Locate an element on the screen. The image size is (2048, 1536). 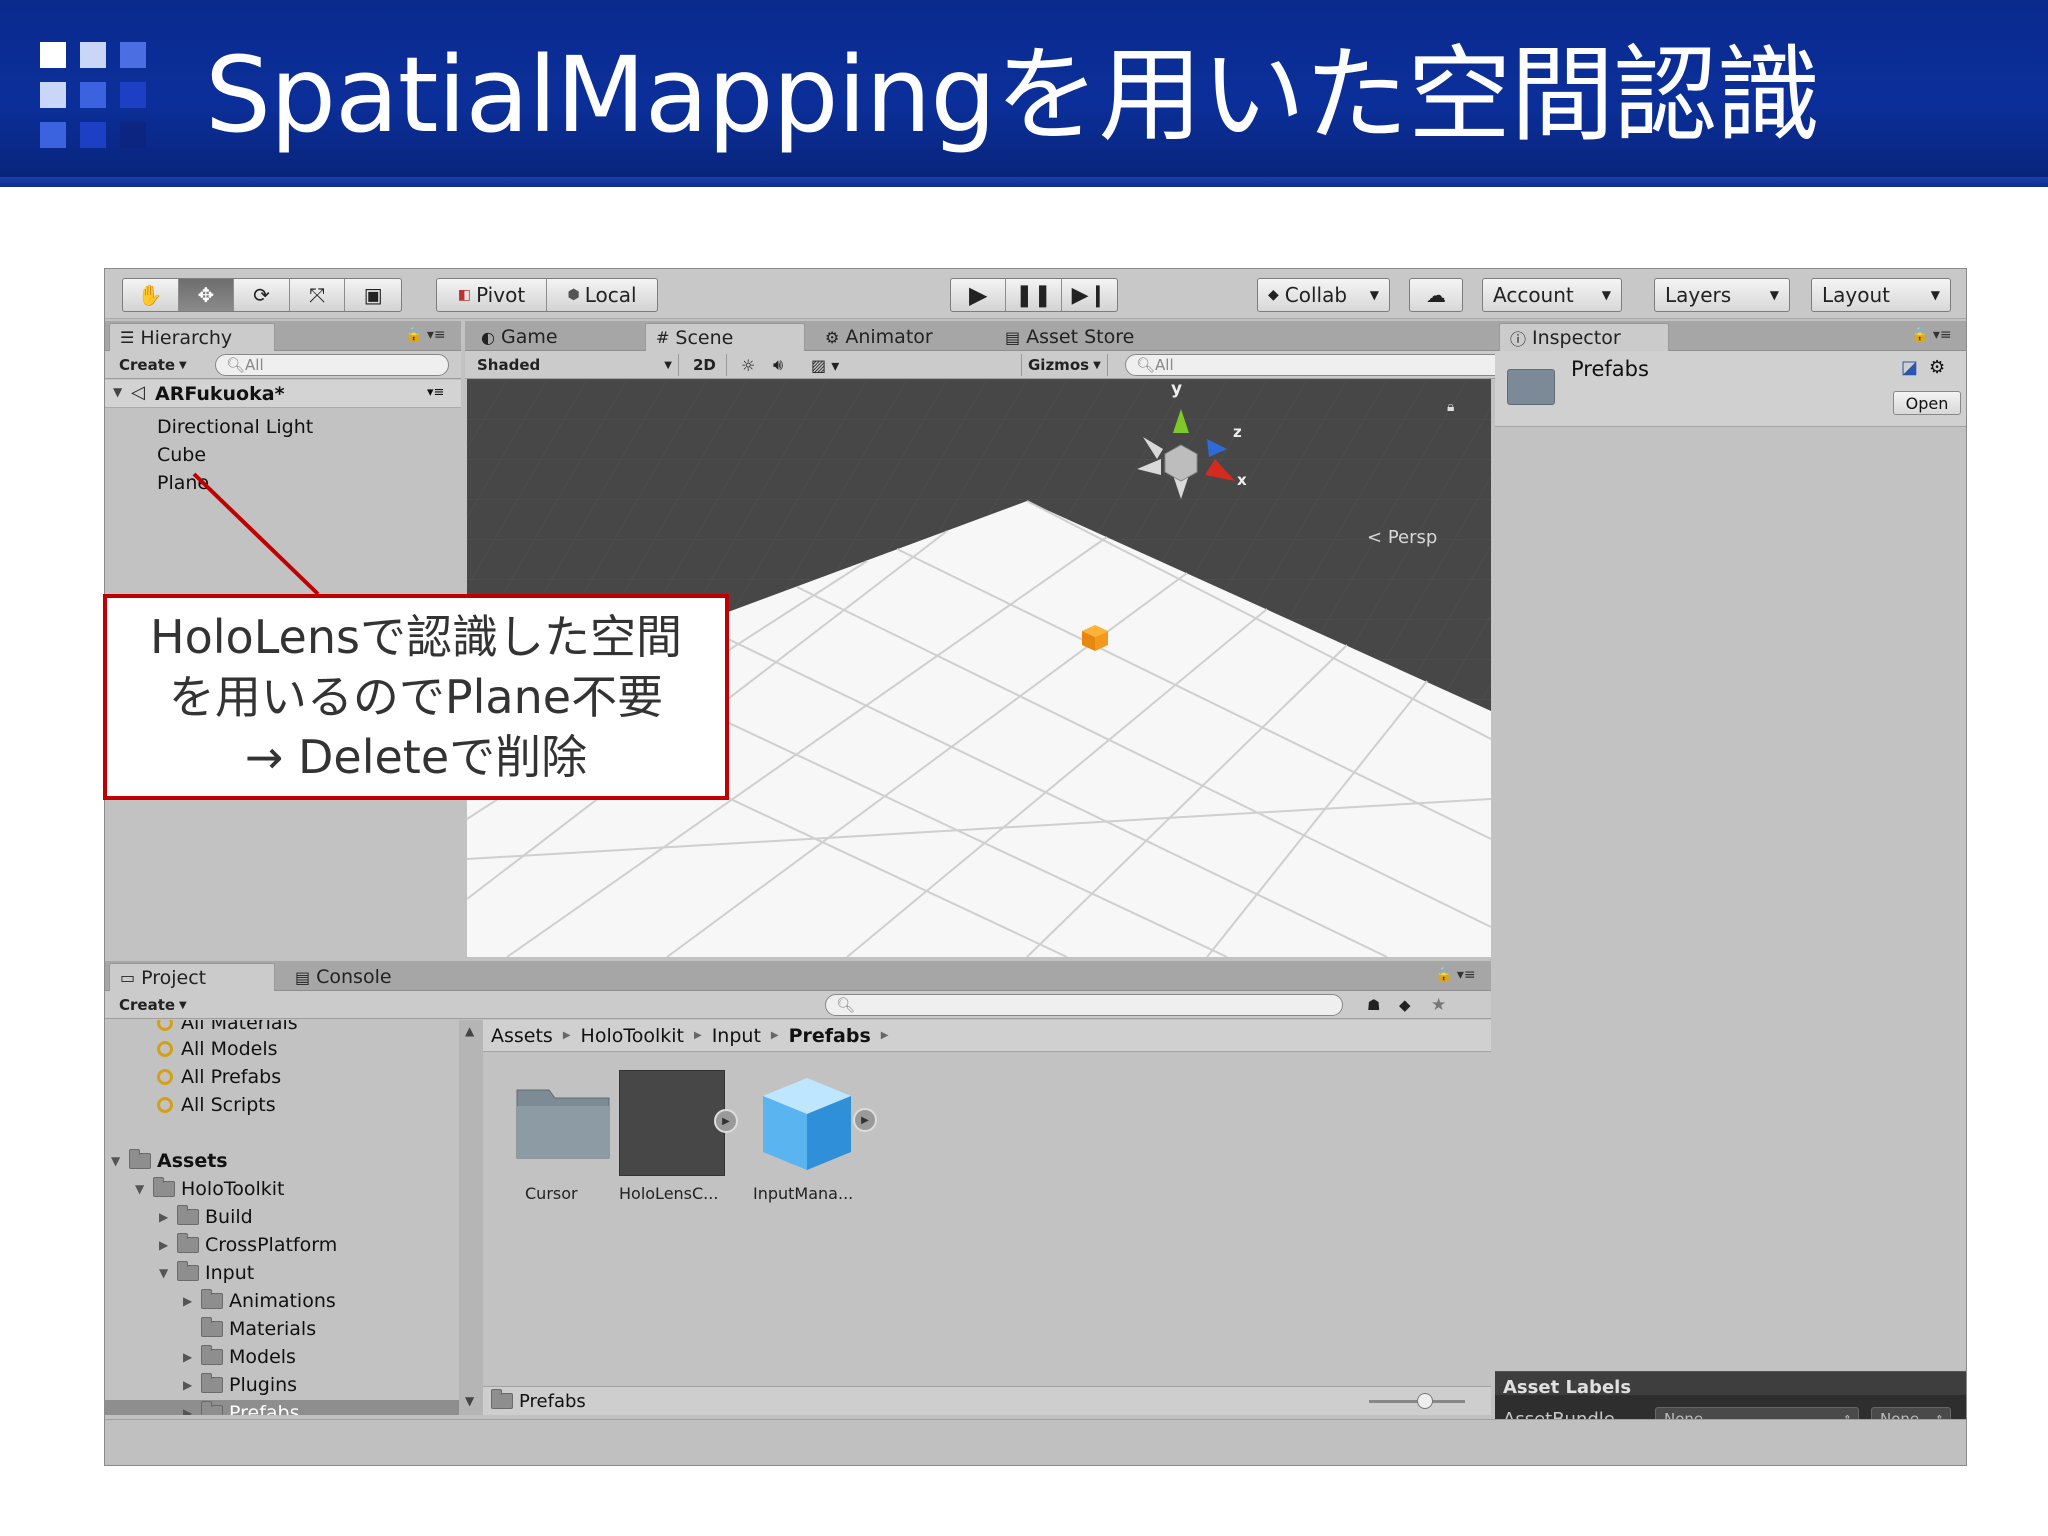
tree-item-assets: ▼ Assets is located at coordinates (169, 1160).